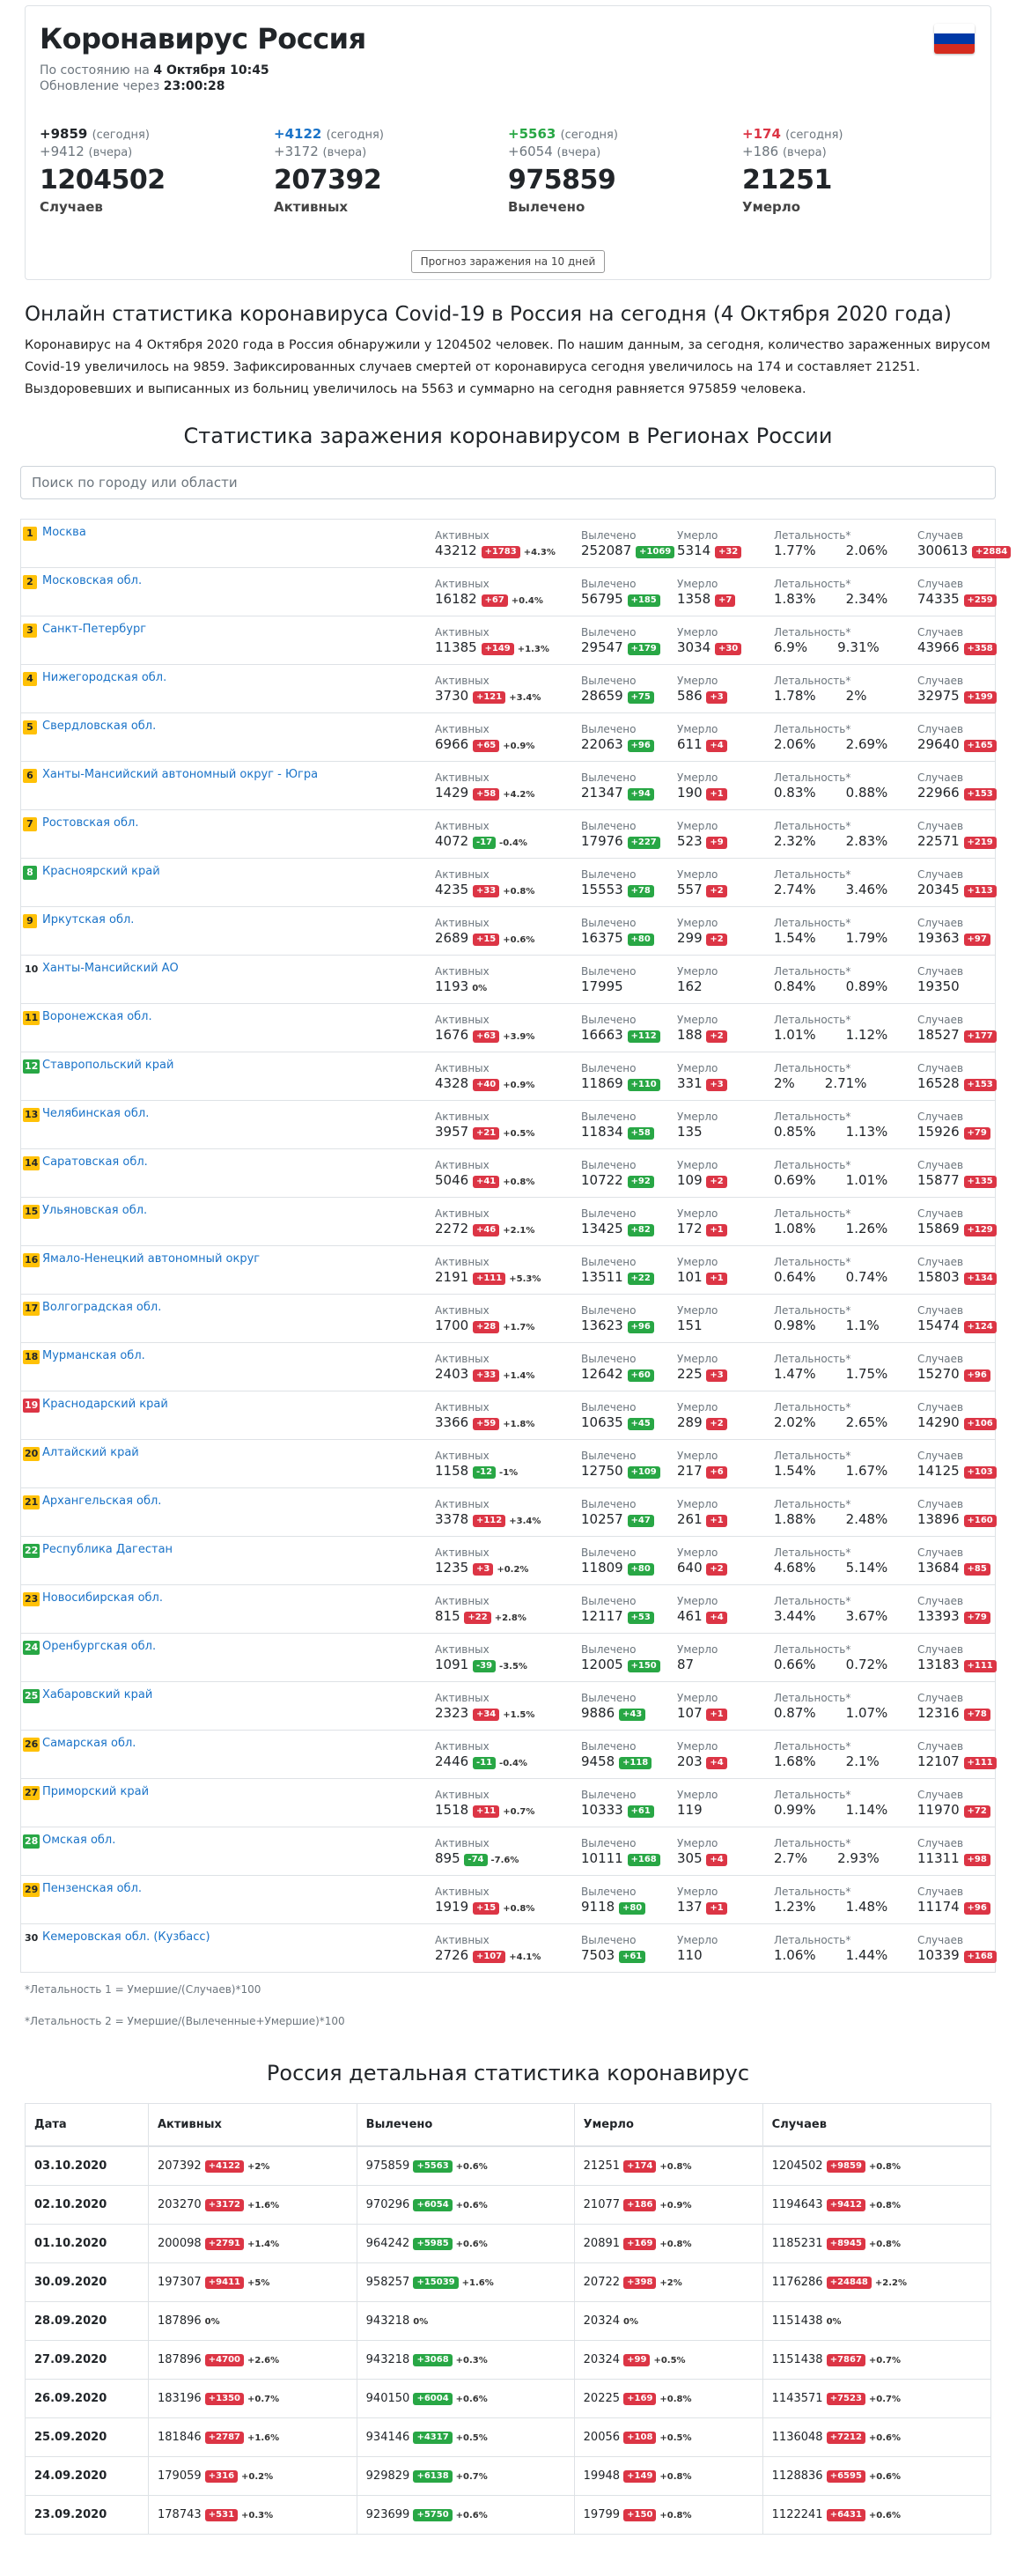 The height and width of the screenshot is (2576, 1016). Describe the element at coordinates (702, 1174) in the screenshot. I see `died-col: Умерло 109 +2` at that location.